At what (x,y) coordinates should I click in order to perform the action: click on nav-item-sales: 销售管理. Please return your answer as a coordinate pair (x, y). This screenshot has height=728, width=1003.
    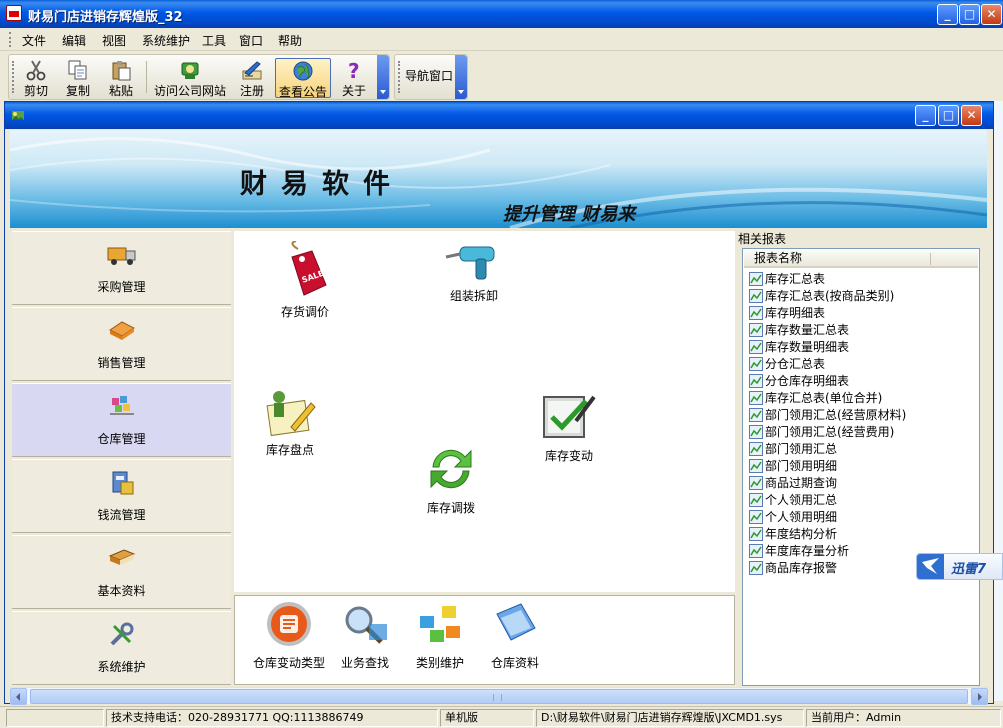
    Looking at the image, I should click on (121, 344).